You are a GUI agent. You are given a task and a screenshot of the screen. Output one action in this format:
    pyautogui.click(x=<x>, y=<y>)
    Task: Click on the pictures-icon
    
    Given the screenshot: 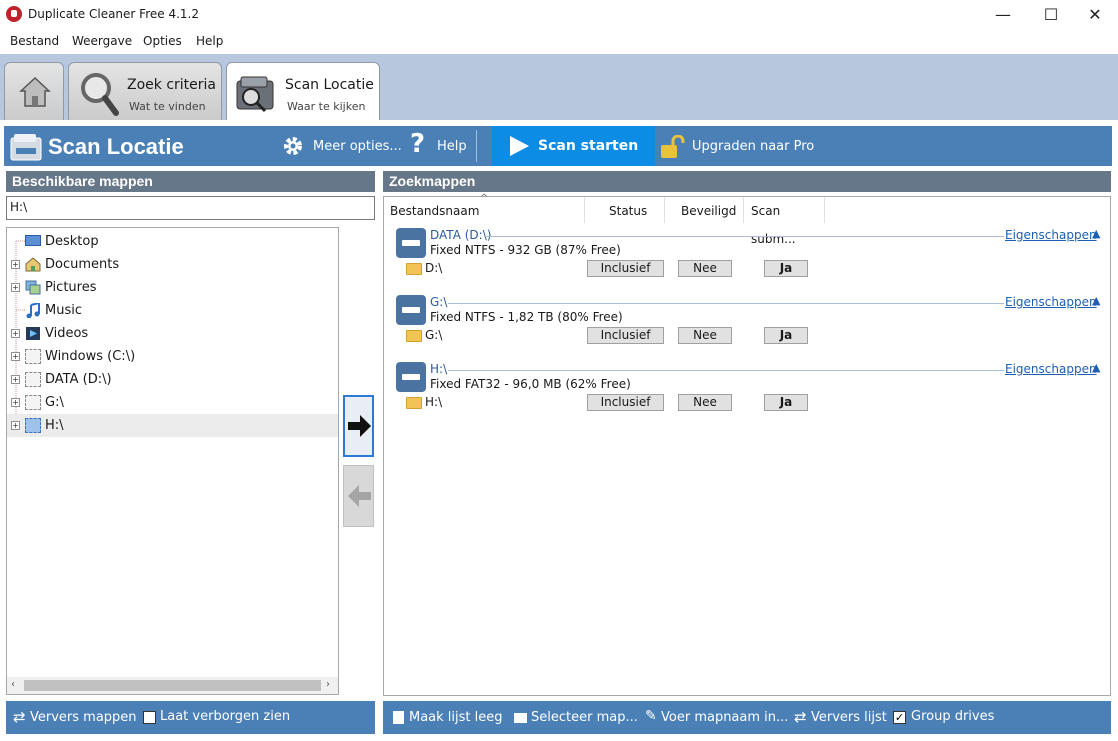 What is the action you would take?
    pyautogui.click(x=33, y=287)
    